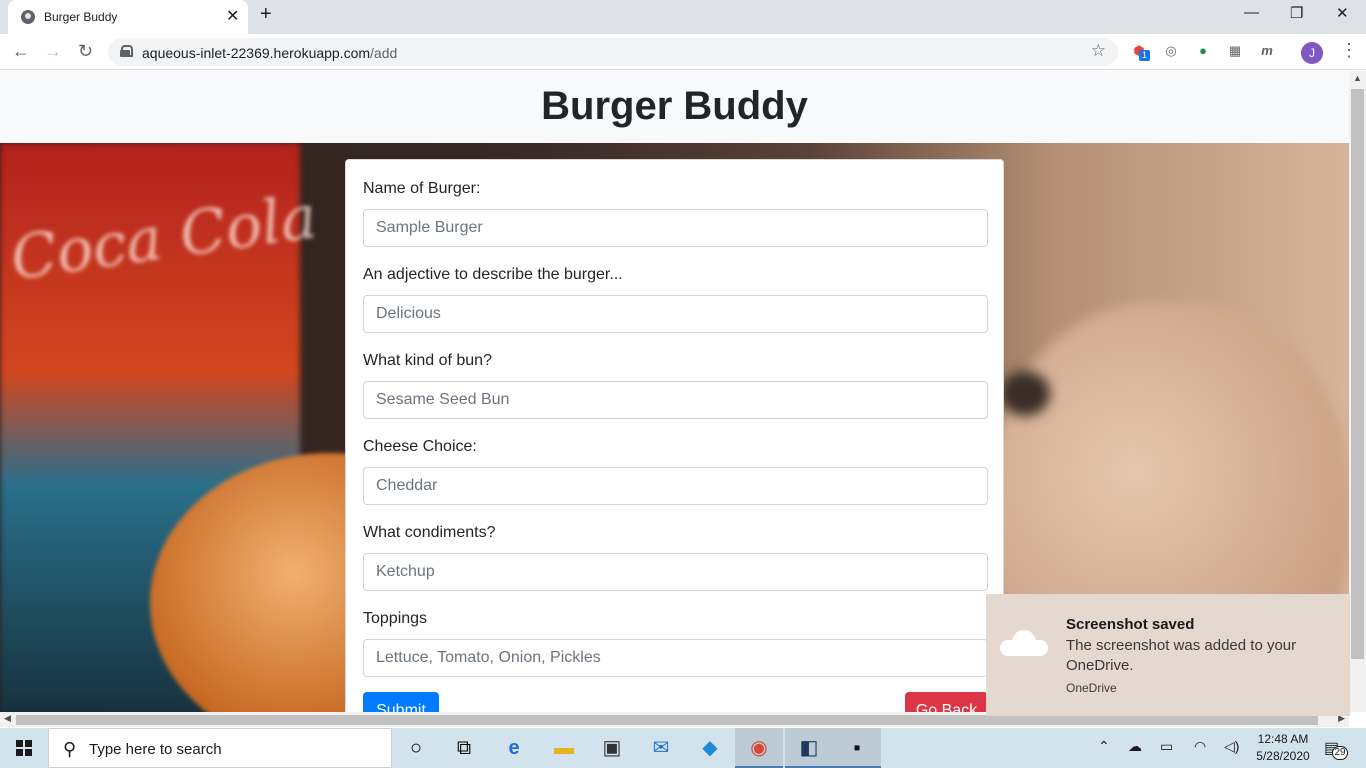 Image resolution: width=1366 pixels, height=768 pixels. What do you see at coordinates (683, 17) in the screenshot?
I see `browser-tab-strip: Burger Buddy ✕ + — ❐ ✕` at bounding box center [683, 17].